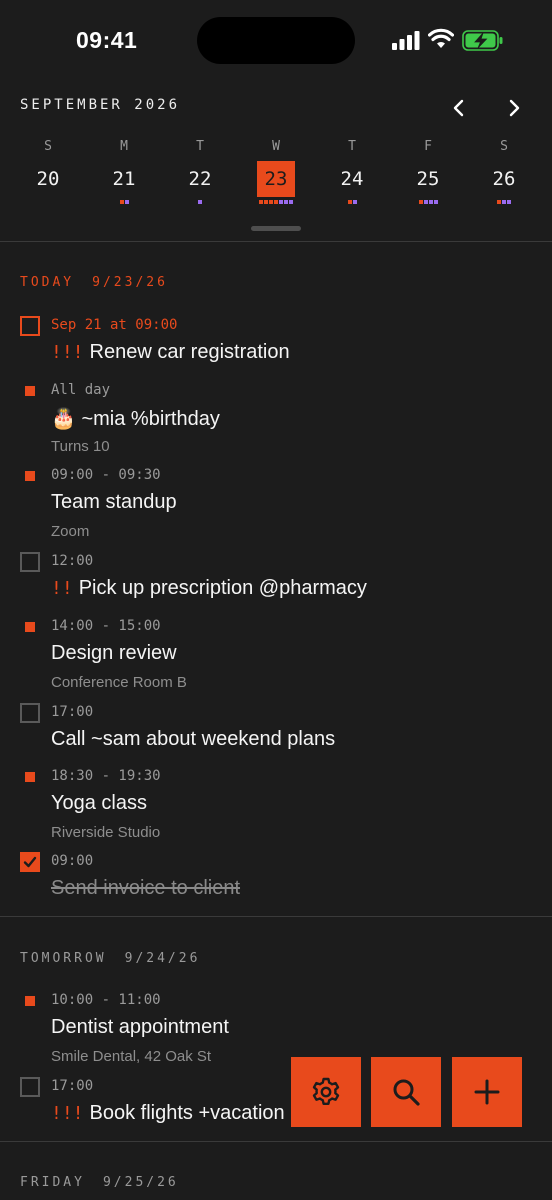  Describe the element at coordinates (52, 1182) in the screenshot. I see `section-label: FRIDAY` at that location.